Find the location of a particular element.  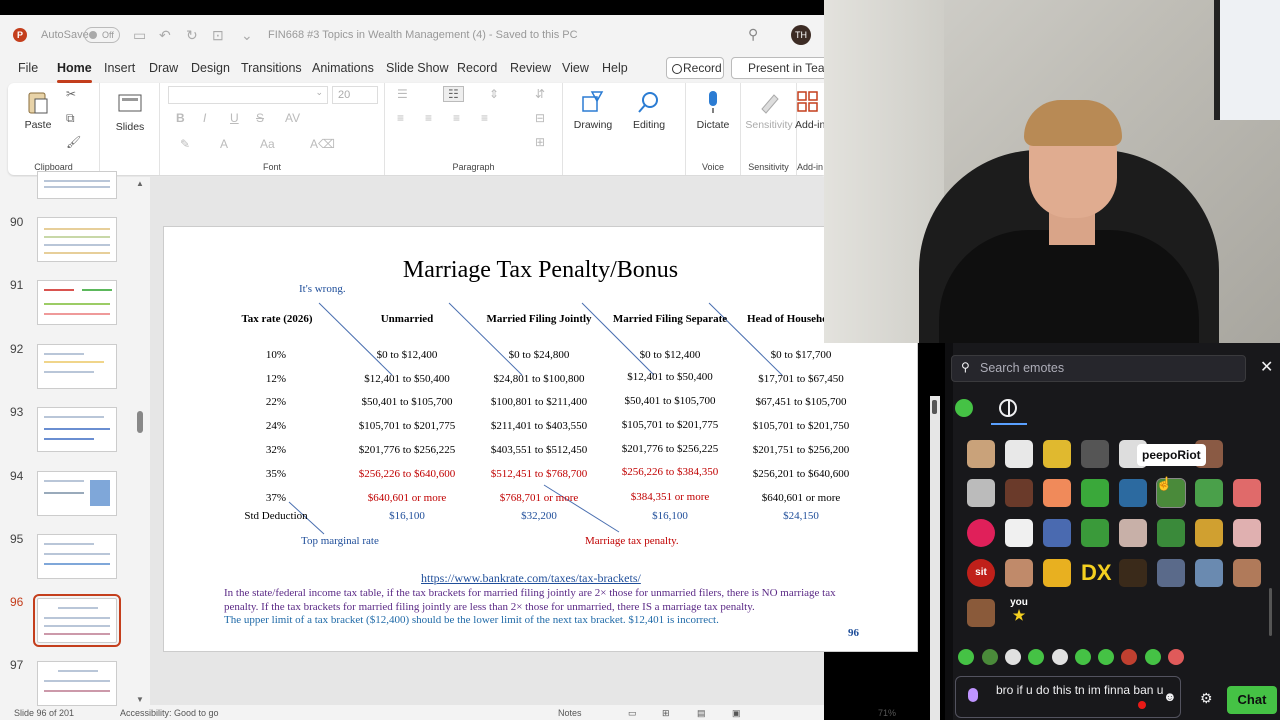

text-direction-icon: ⇵ is located at coordinates (540, 94).